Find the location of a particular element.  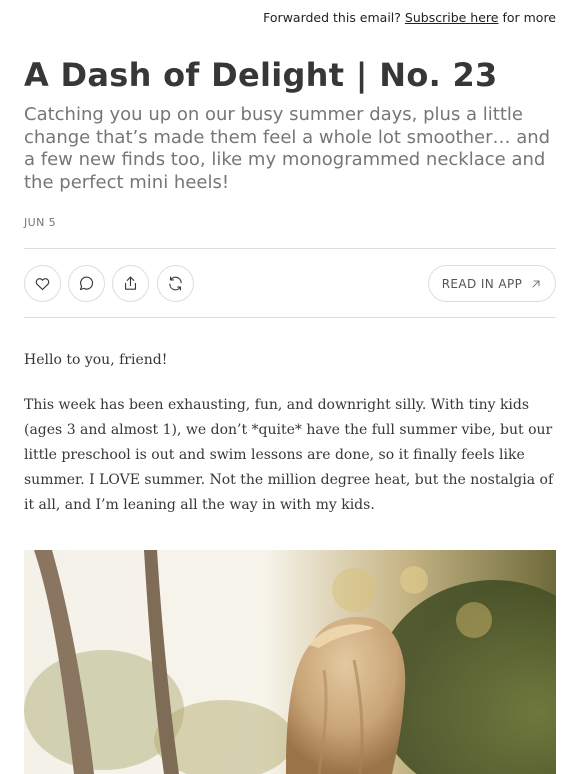

read-in-app-button: READ IN APP is located at coordinates (492, 283).